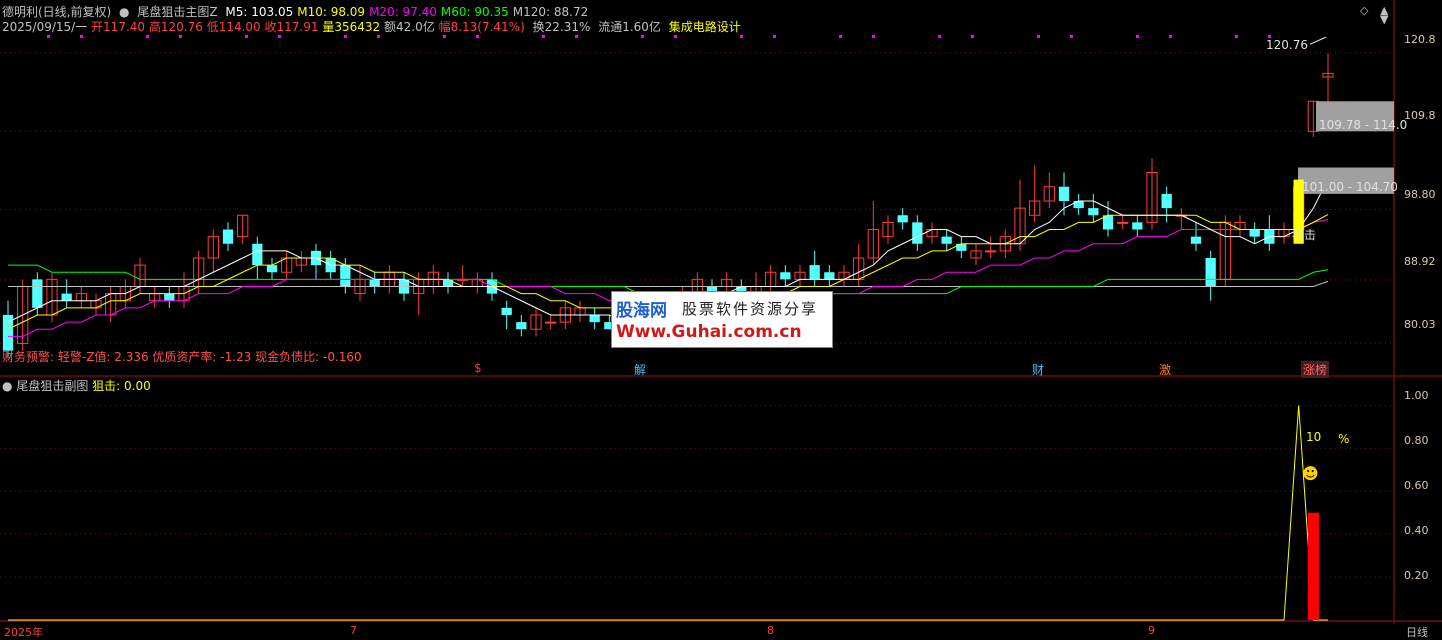 This screenshot has height=640, width=1442. Describe the element at coordinates (1315, 369) in the screenshot. I see `event-marker-ranking: 涨榜` at that location.